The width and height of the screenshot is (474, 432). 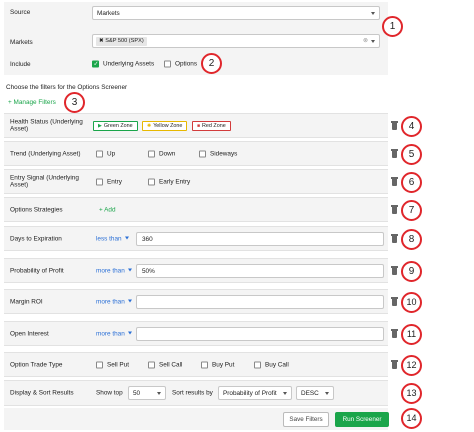 I want to click on trend-label: Trend (Underlying Asset), so click(x=45, y=153).